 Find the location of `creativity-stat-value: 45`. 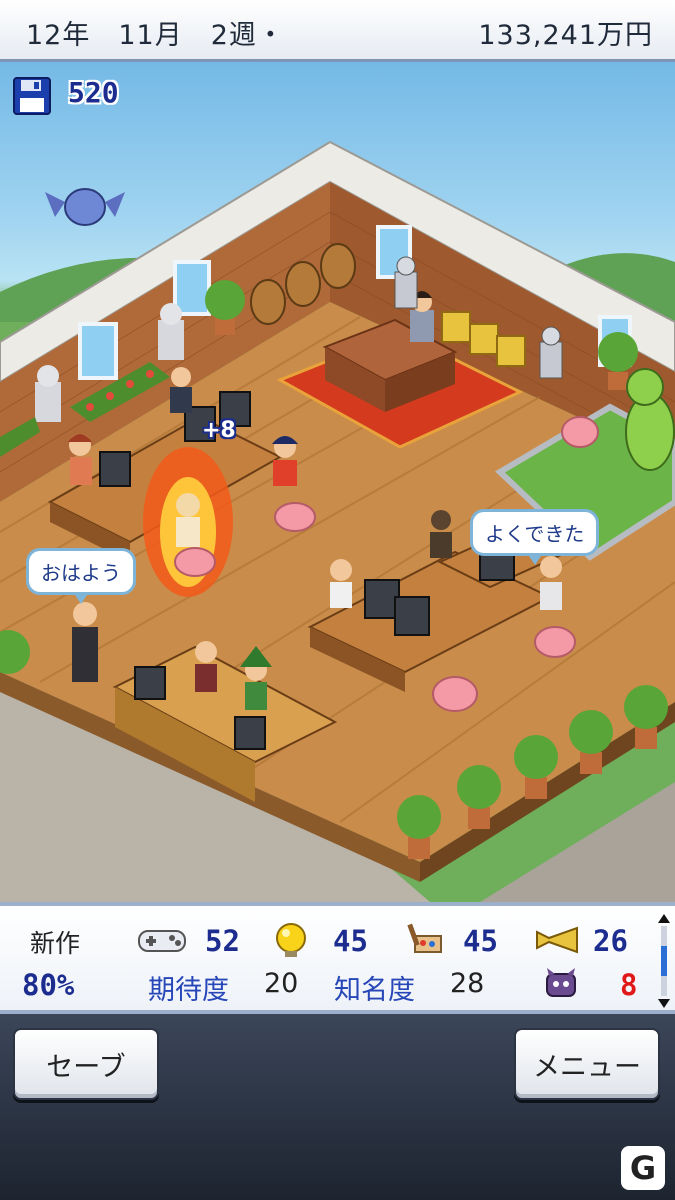

creativity-stat-value: 45 is located at coordinates (350, 941).